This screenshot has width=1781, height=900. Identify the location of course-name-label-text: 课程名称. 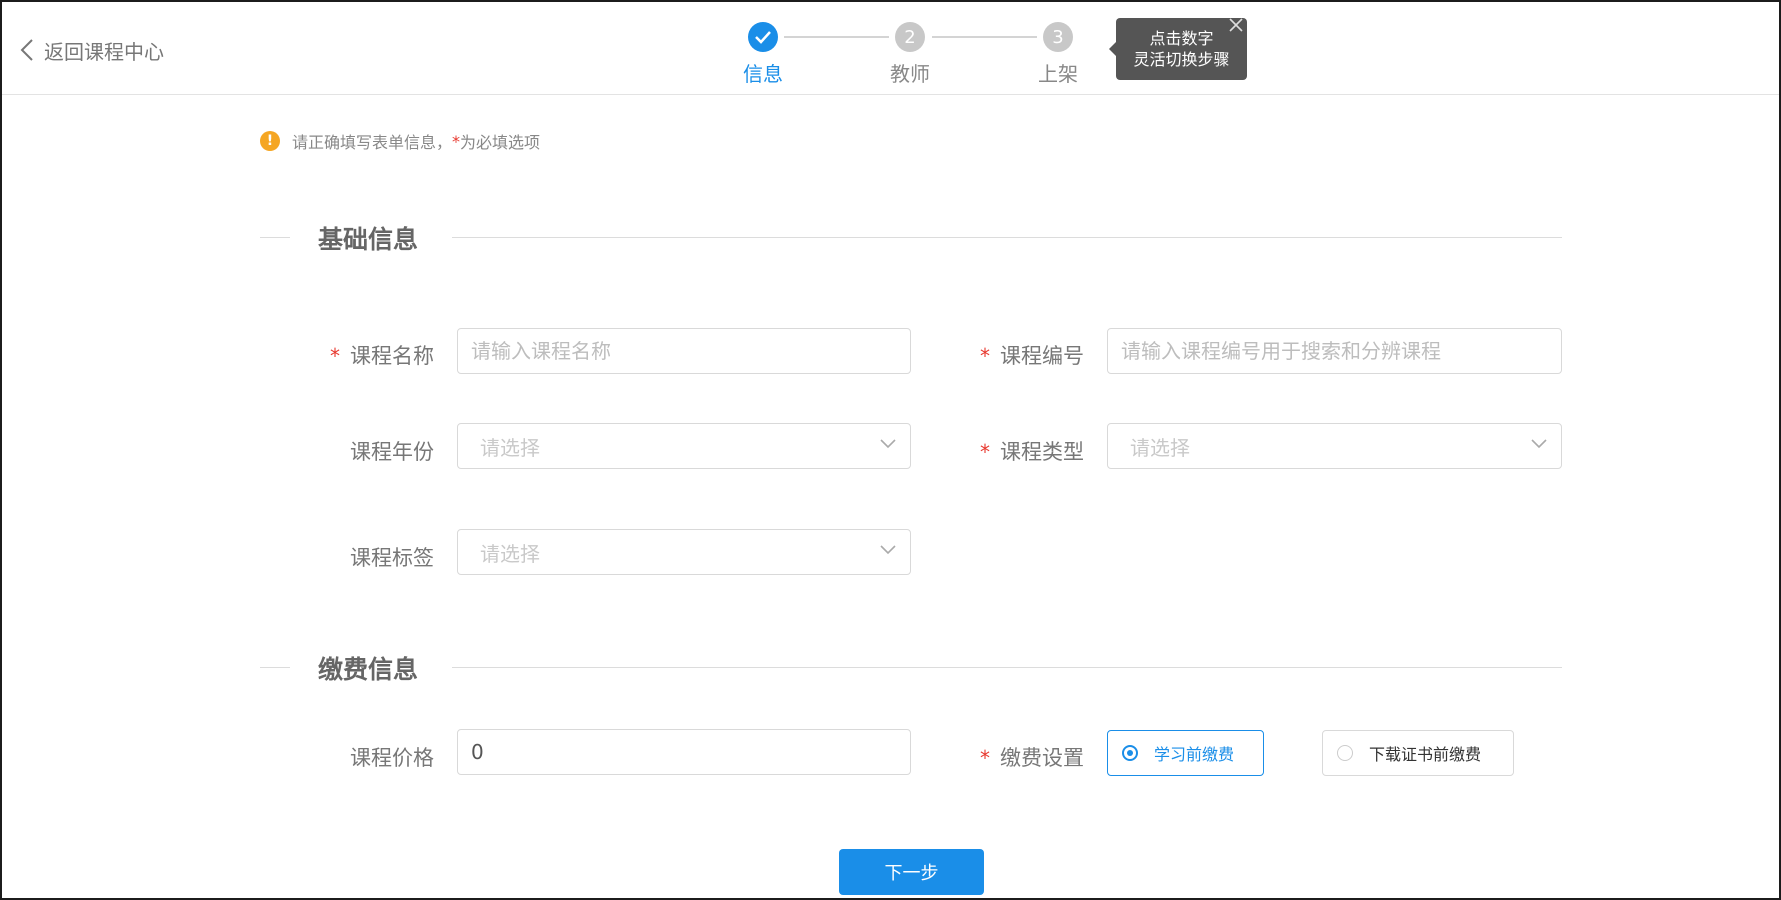
(392, 356).